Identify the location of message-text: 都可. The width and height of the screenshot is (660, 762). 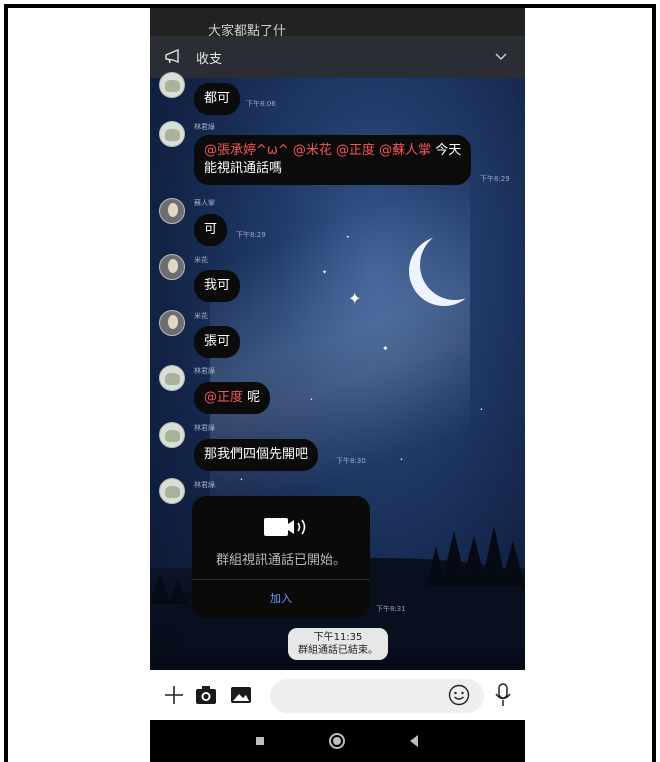
(217, 98).